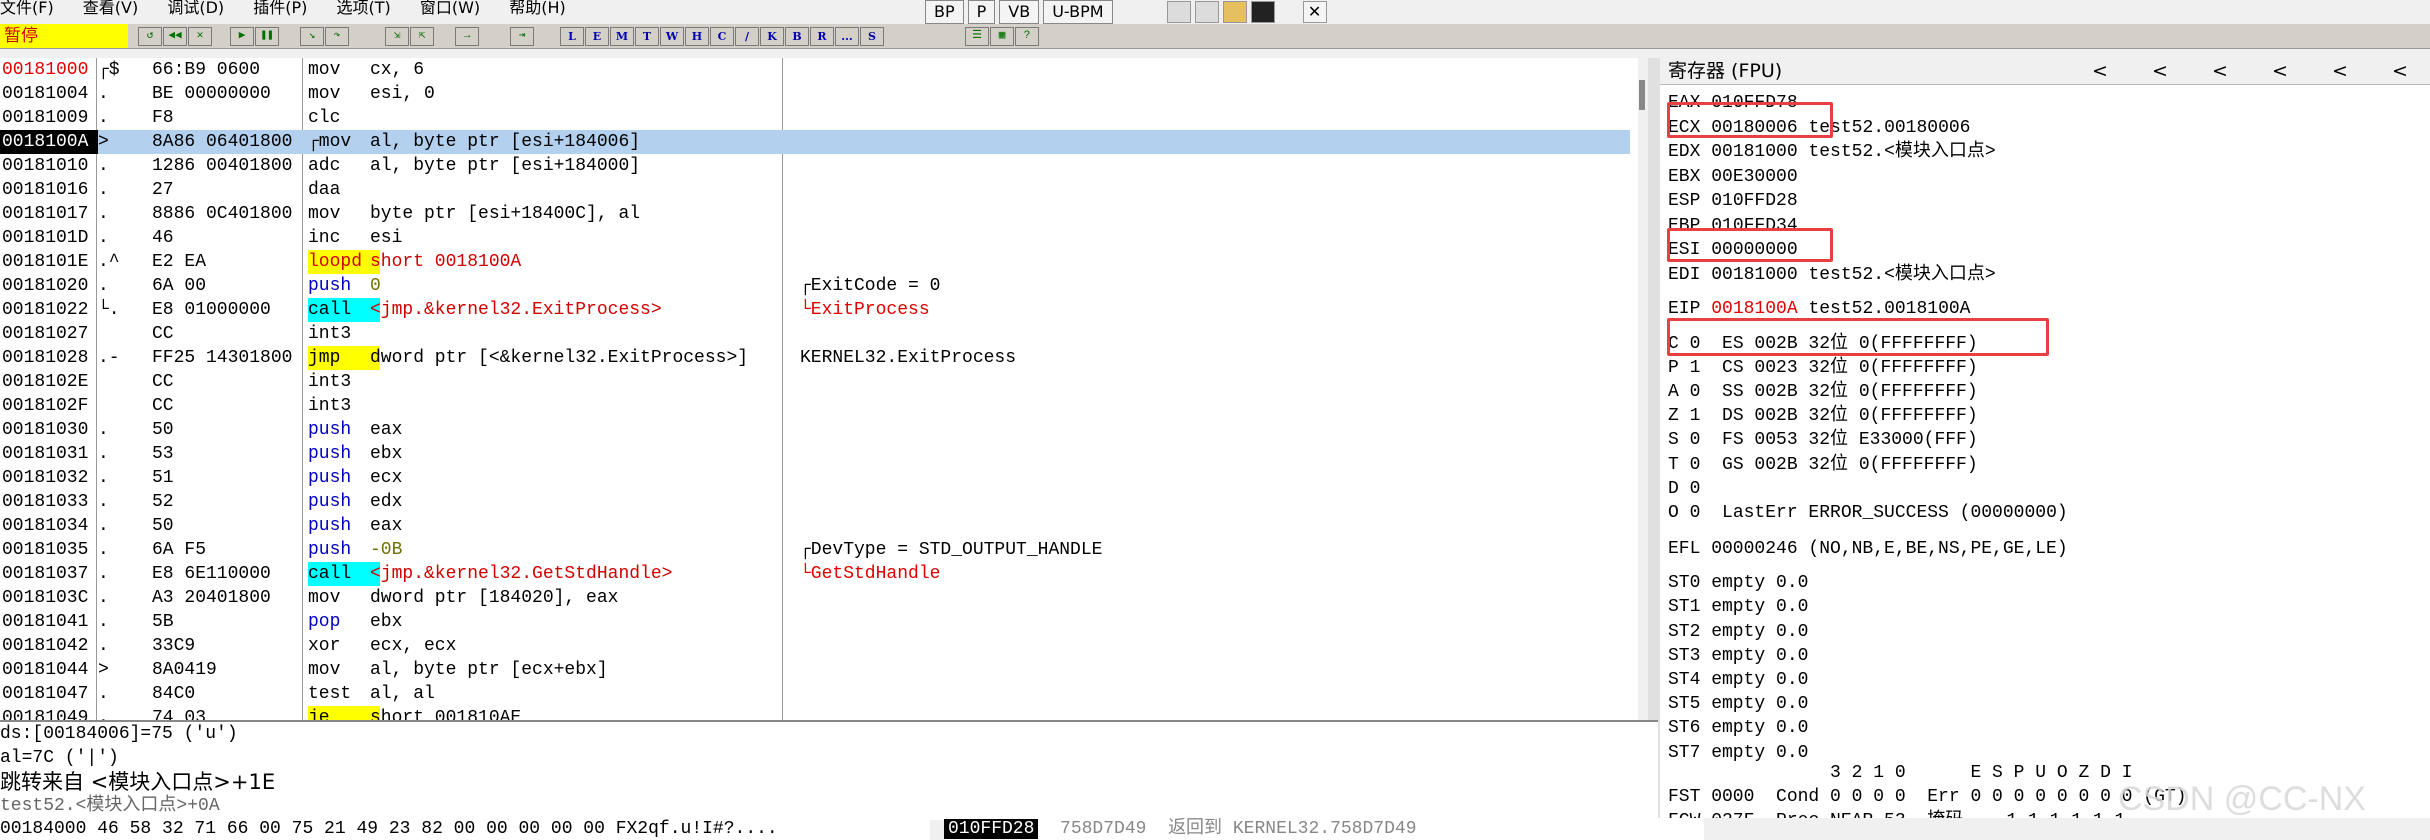 This screenshot has width=2430, height=840. Describe the element at coordinates (110, 8) in the screenshot. I see `menu-view: 查看(V)` at that location.